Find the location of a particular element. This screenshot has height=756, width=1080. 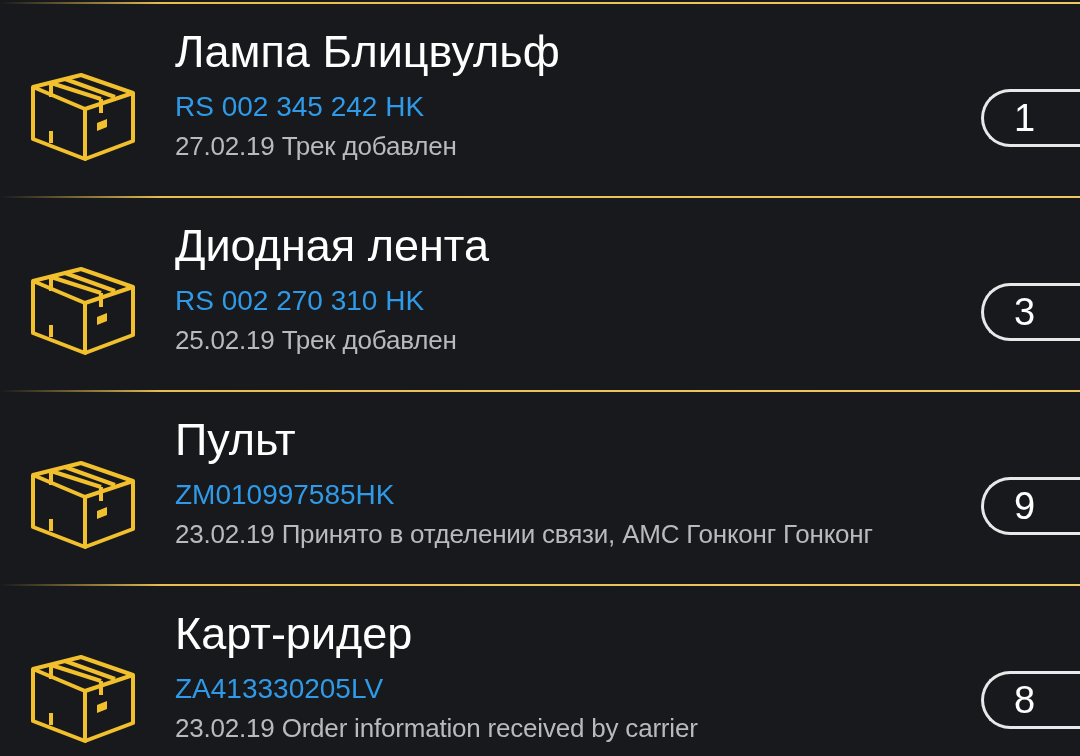

parcel-status: 23.02.19 Order information received by carrier is located at coordinates (437, 728).